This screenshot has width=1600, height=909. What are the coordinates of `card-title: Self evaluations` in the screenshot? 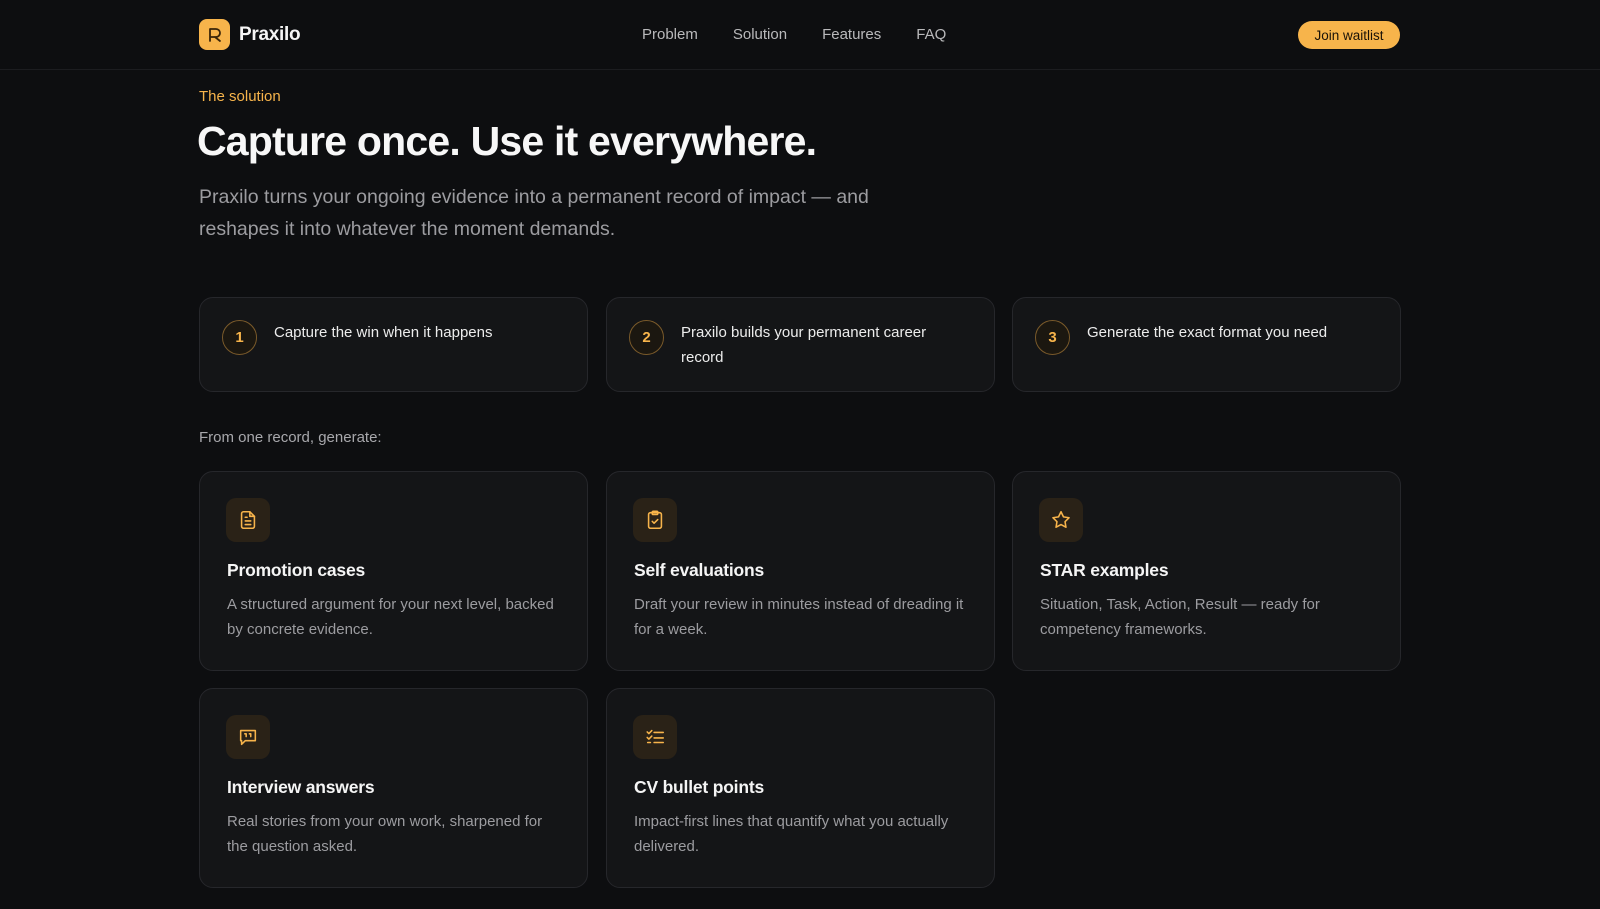 It's located at (699, 570).